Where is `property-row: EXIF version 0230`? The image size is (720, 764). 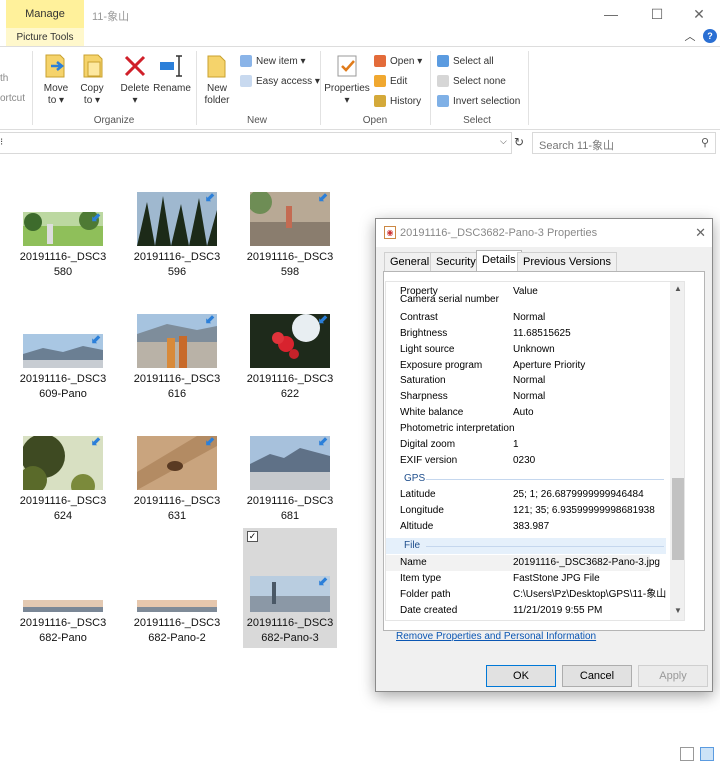
property-row: EXIF version 0230 is located at coordinates (535, 461).